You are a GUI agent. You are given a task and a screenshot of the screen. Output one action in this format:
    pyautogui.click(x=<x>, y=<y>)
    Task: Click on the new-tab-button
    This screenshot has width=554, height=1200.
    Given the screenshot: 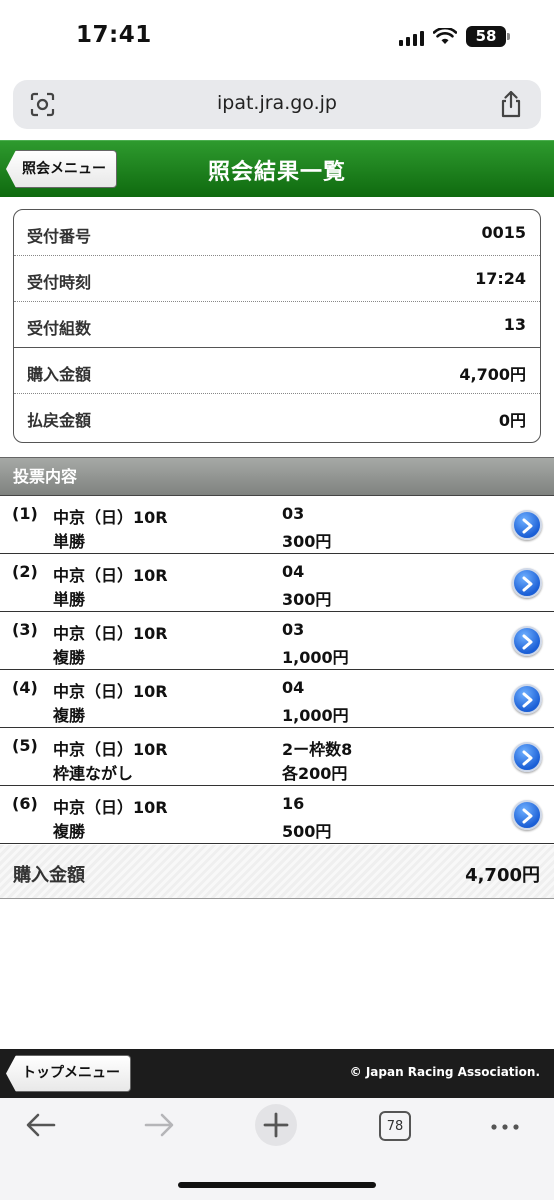 What is the action you would take?
    pyautogui.click(x=276, y=1125)
    